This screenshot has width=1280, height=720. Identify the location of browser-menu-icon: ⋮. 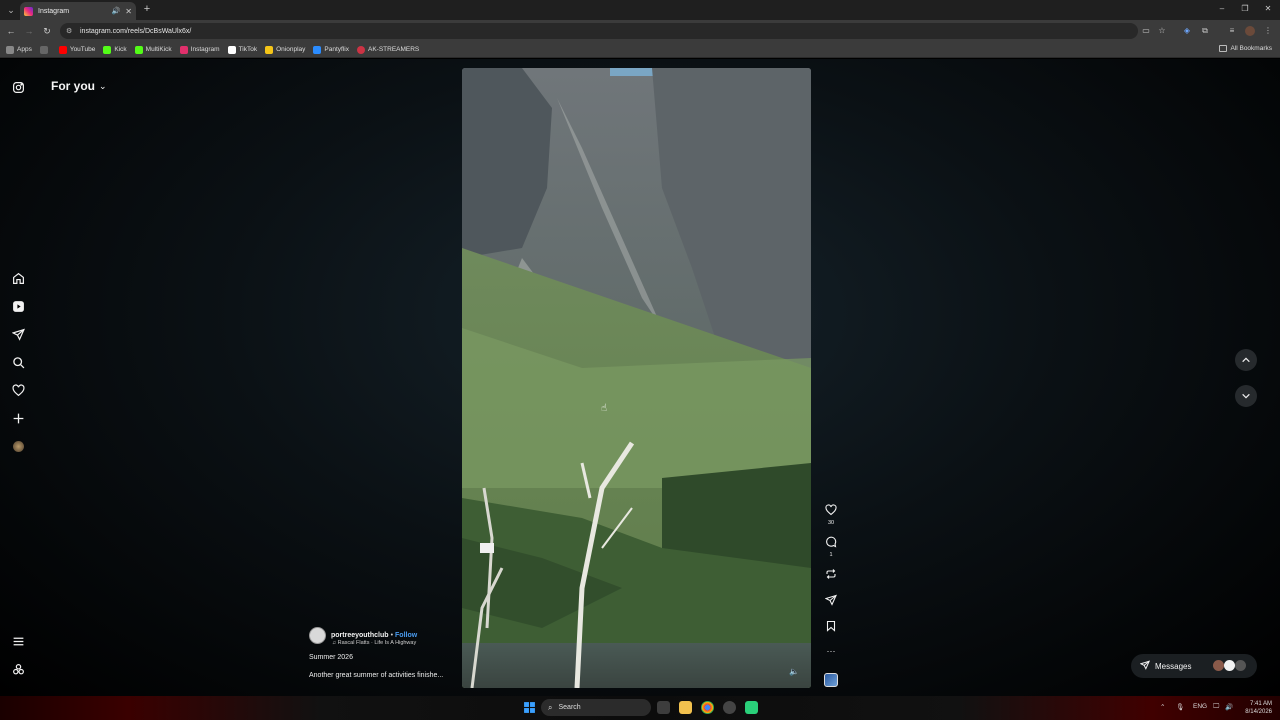
(1268, 31).